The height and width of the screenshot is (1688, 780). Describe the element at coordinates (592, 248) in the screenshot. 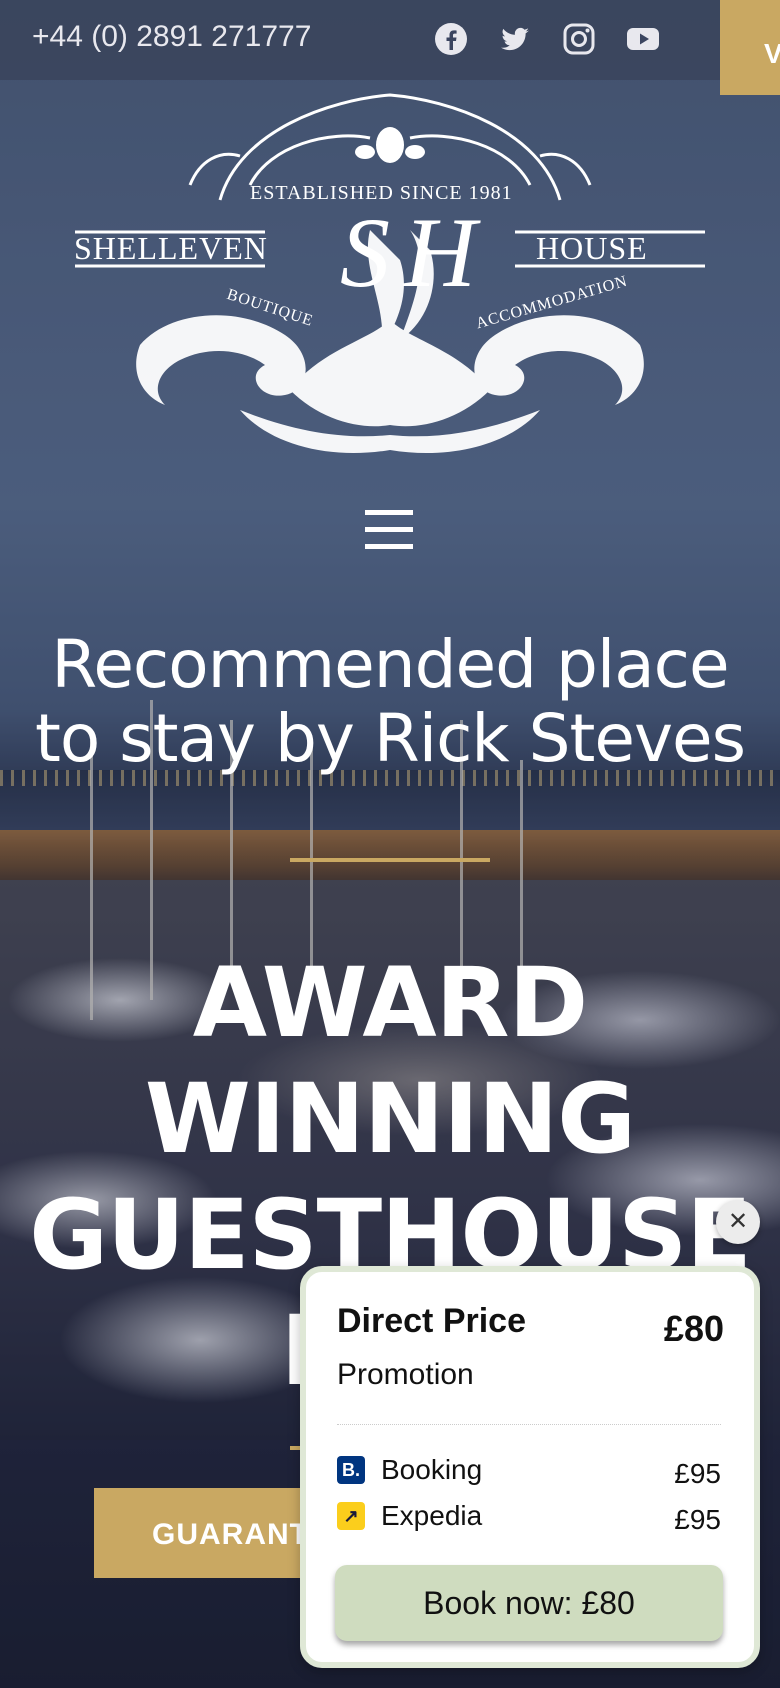

I see `logo-right-word: HOUSE` at that location.